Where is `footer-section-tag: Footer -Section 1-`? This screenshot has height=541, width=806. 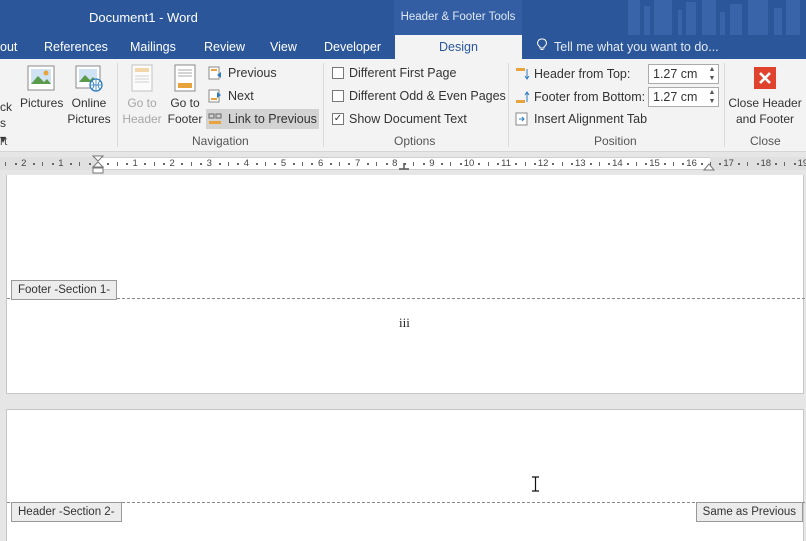 footer-section-tag: Footer -Section 1- is located at coordinates (64, 290).